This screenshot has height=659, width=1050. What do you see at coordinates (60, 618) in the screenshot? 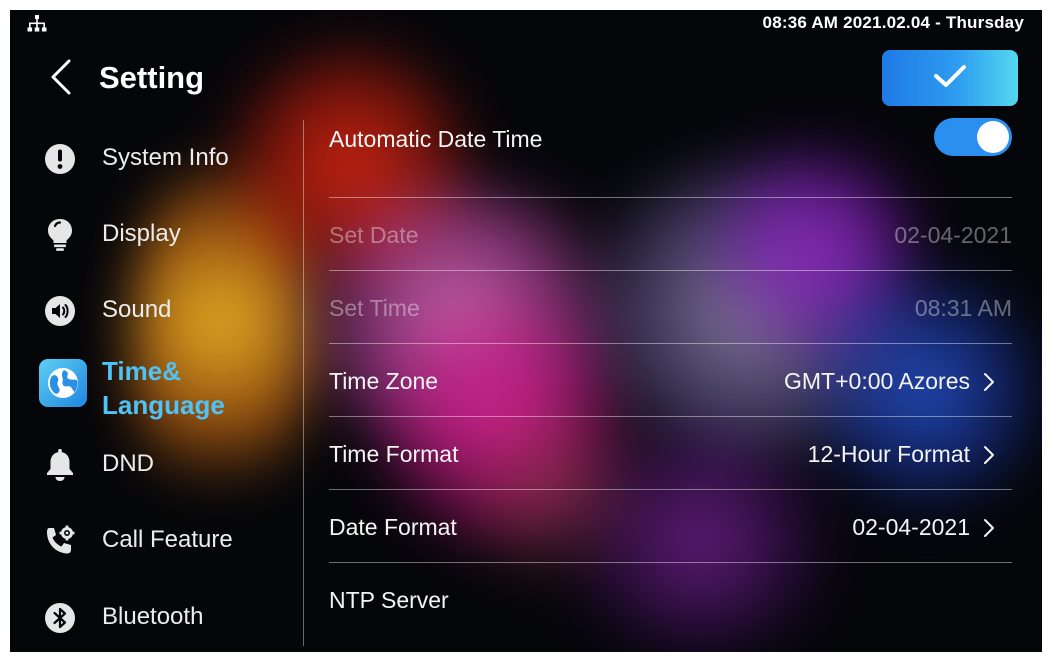
I see `bluetooth-icon` at bounding box center [60, 618].